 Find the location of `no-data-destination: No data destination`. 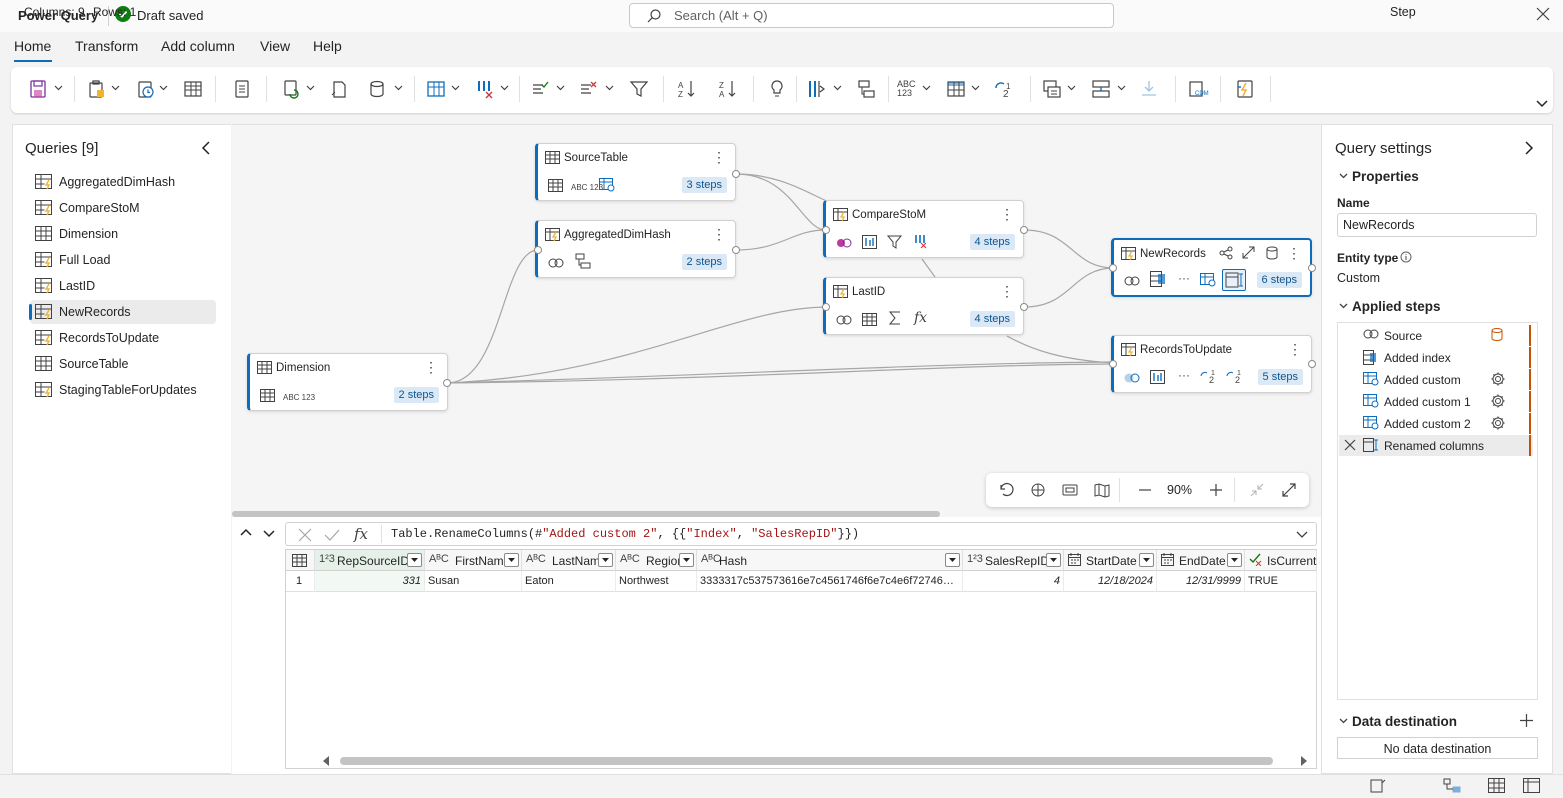

no-data-destination: No data destination is located at coordinates (1437, 748).